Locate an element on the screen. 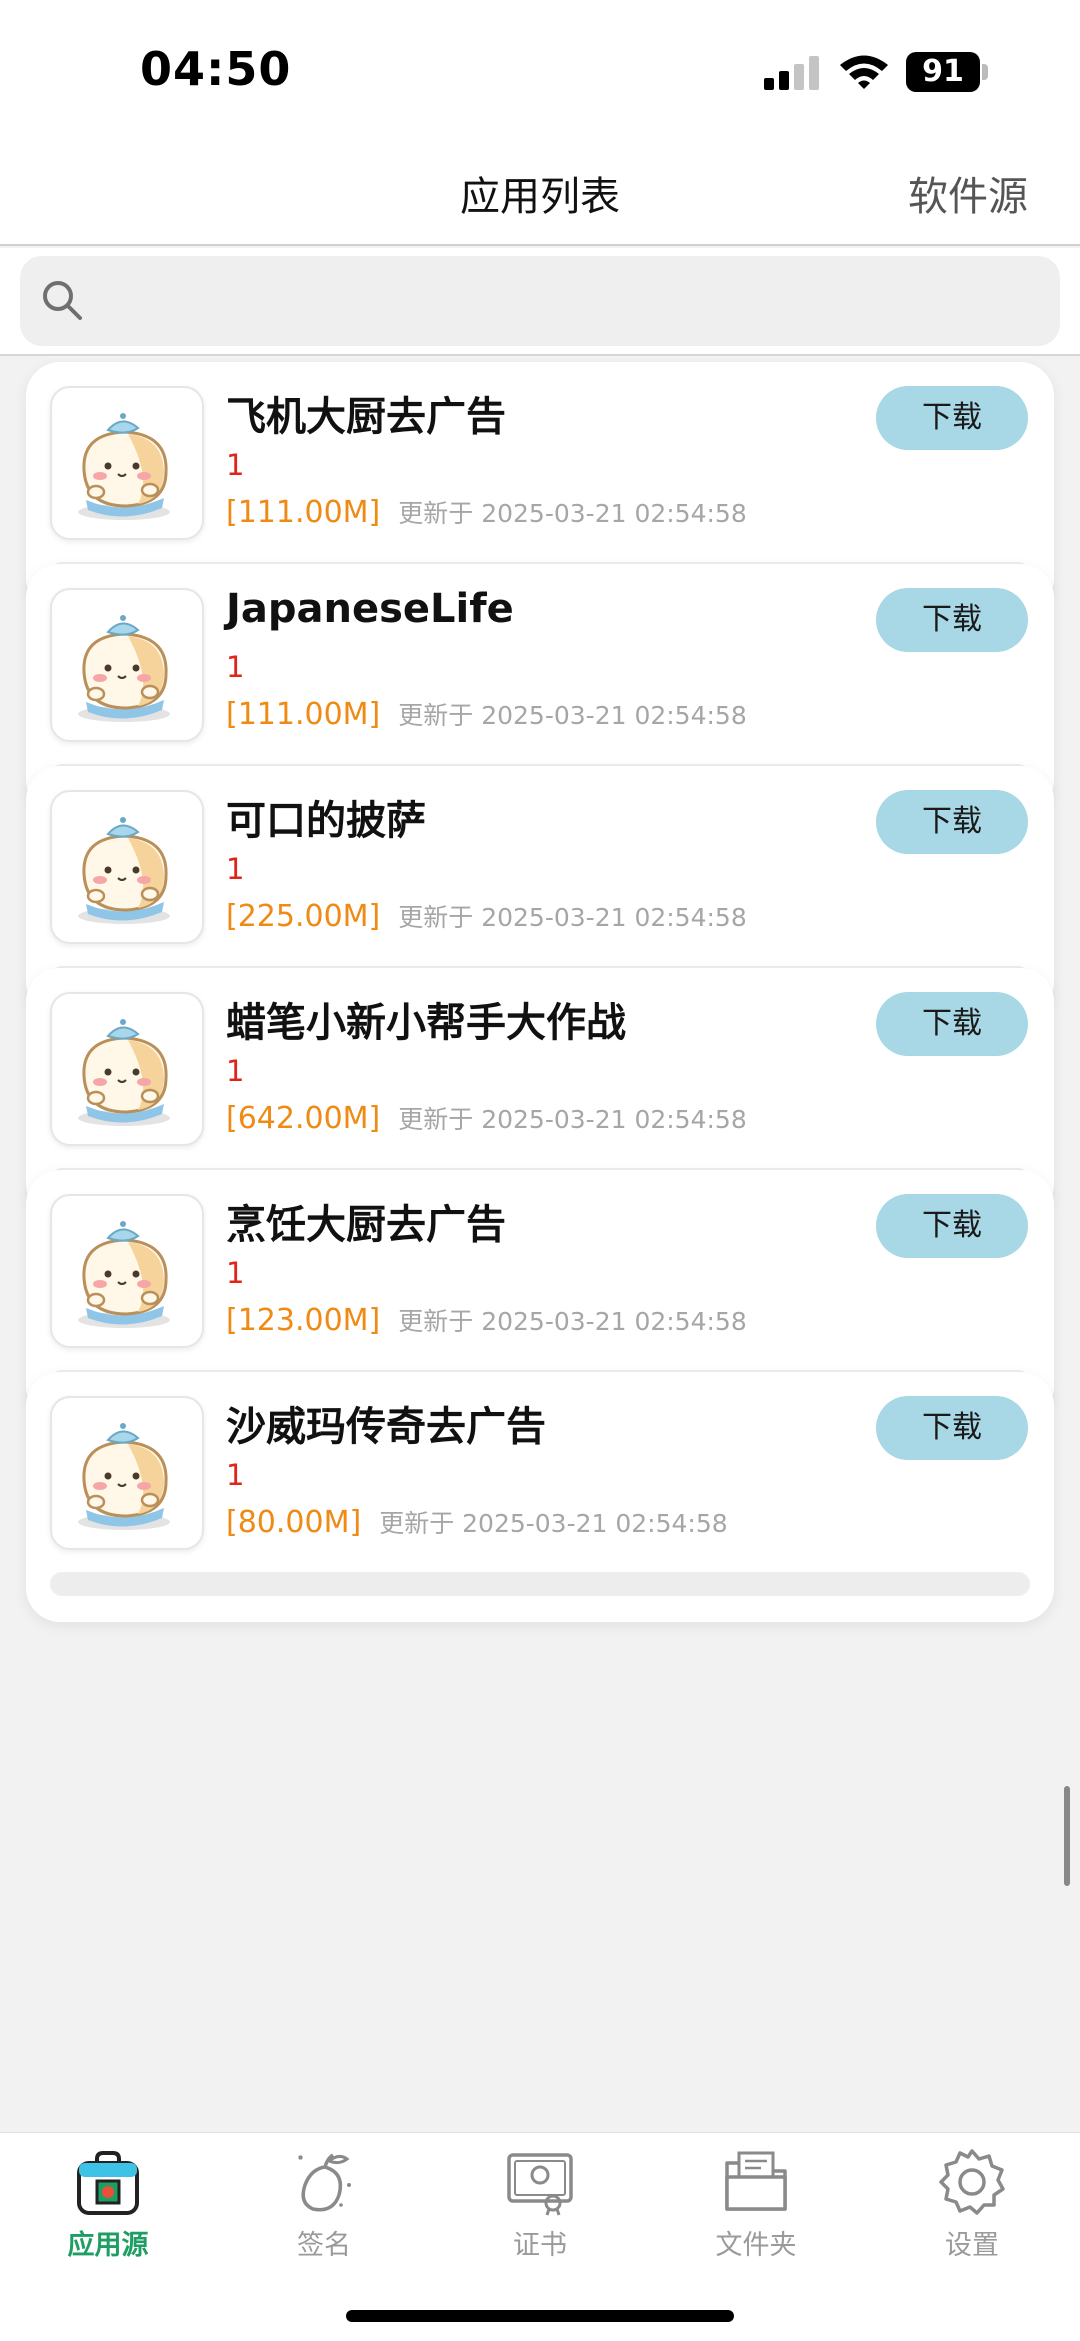  app-size: [80.00M] is located at coordinates (294, 1522).